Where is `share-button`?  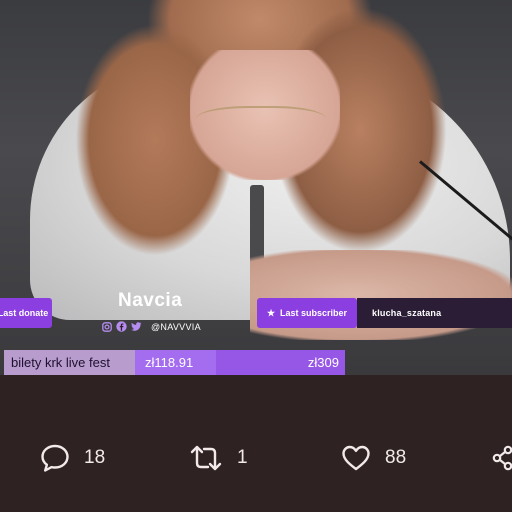 share-button is located at coordinates (502, 458).